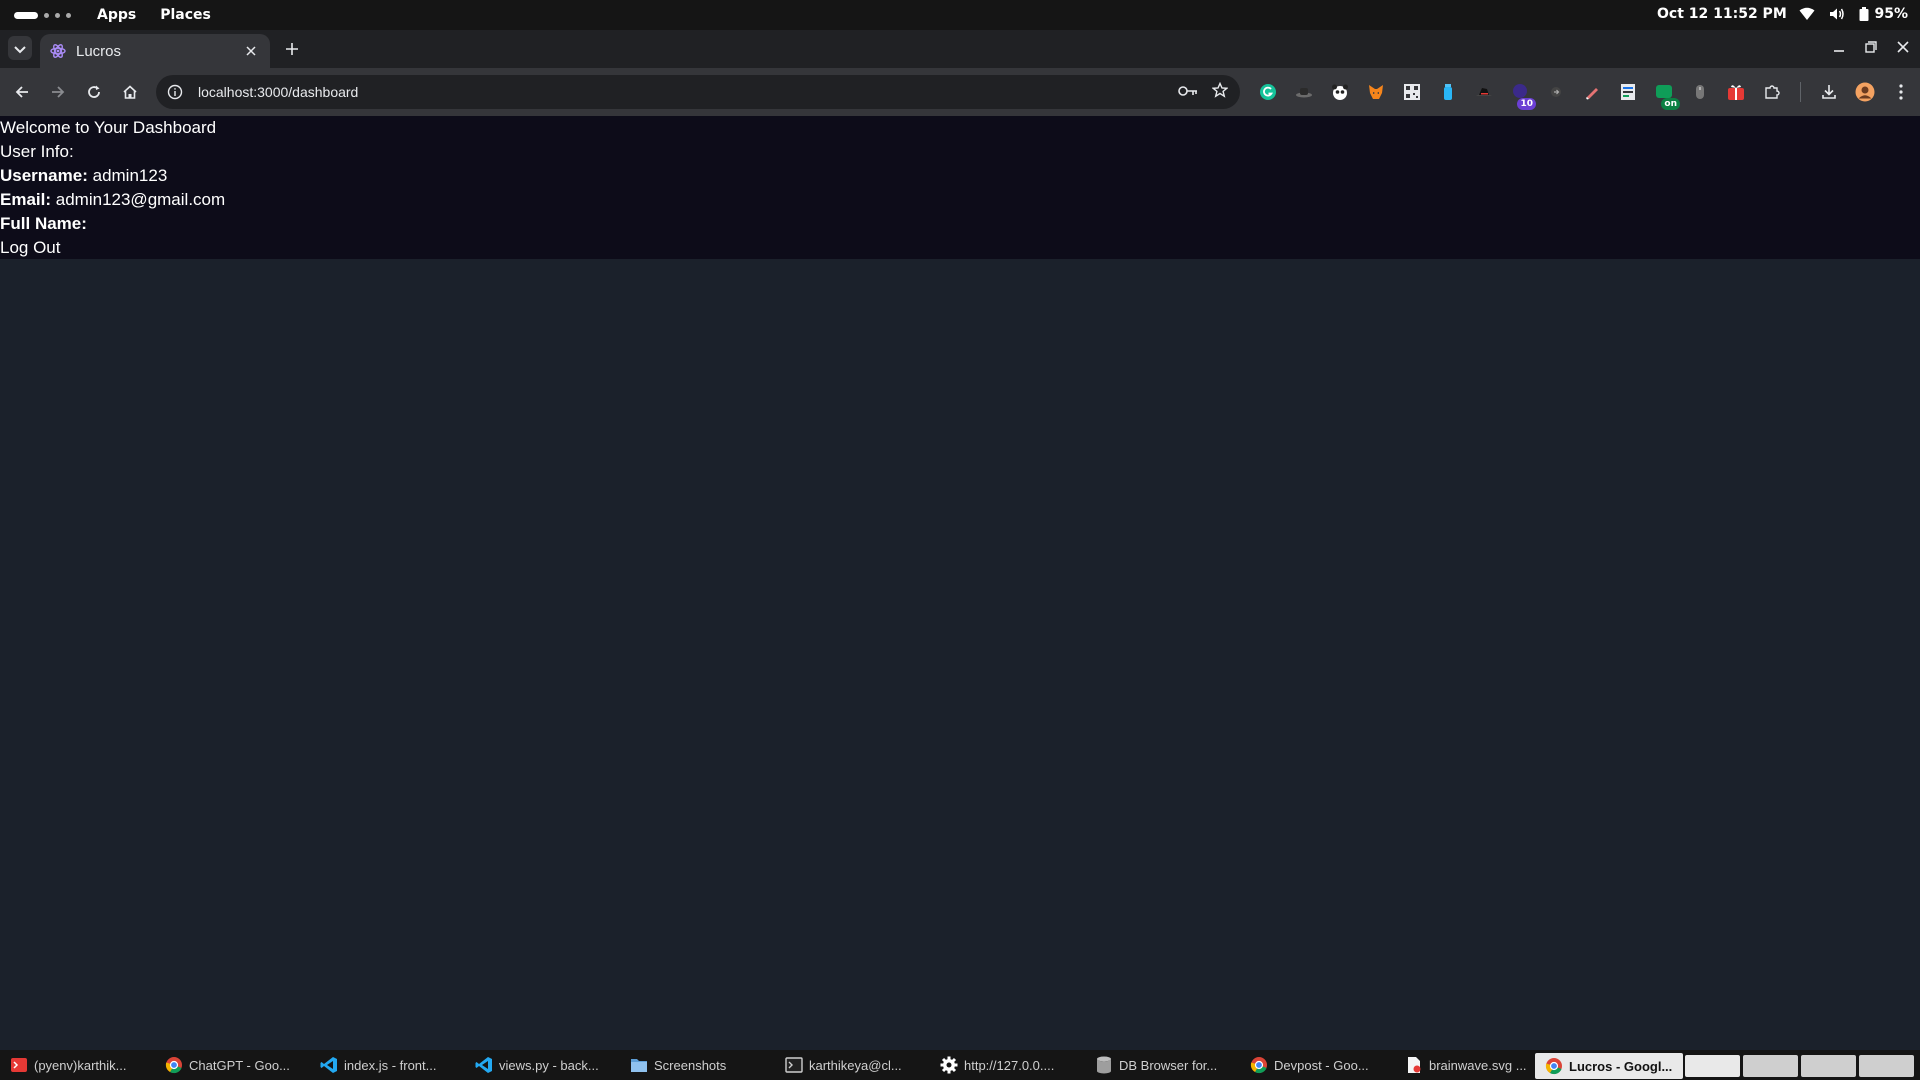 This screenshot has height=1080, width=1920. What do you see at coordinates (949, 1065) in the screenshot?
I see `gear-icon` at bounding box center [949, 1065].